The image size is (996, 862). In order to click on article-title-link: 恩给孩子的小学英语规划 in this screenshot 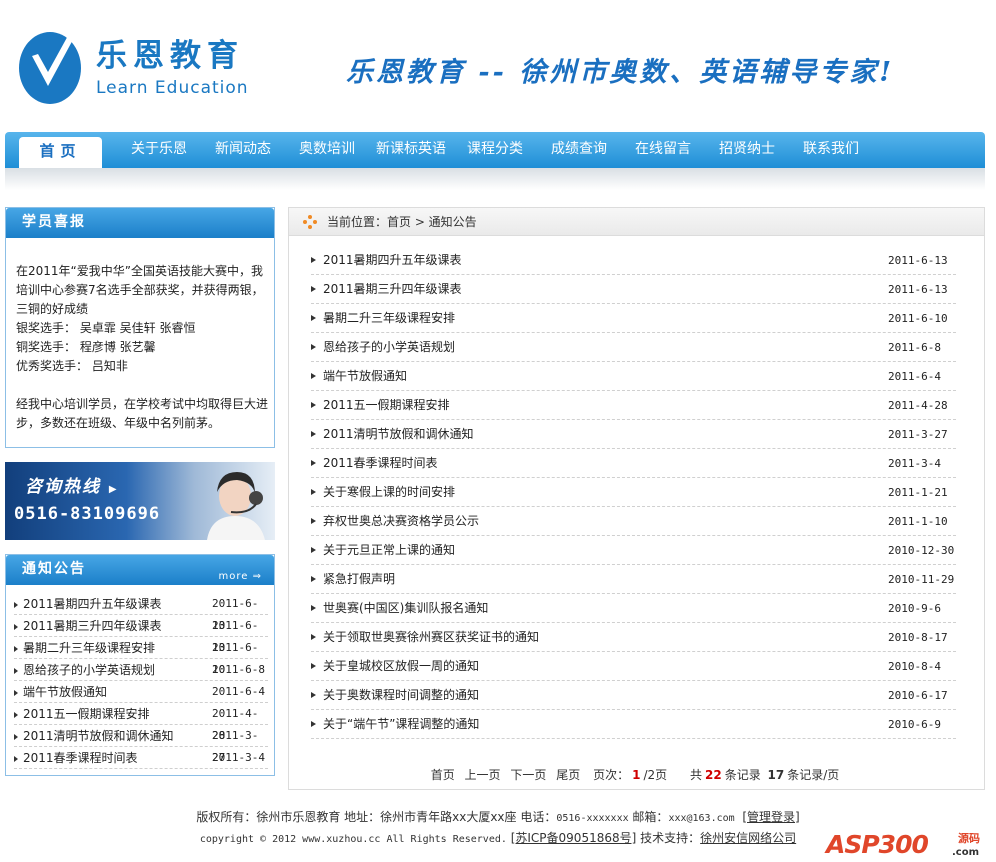, I will do `click(389, 347)`.